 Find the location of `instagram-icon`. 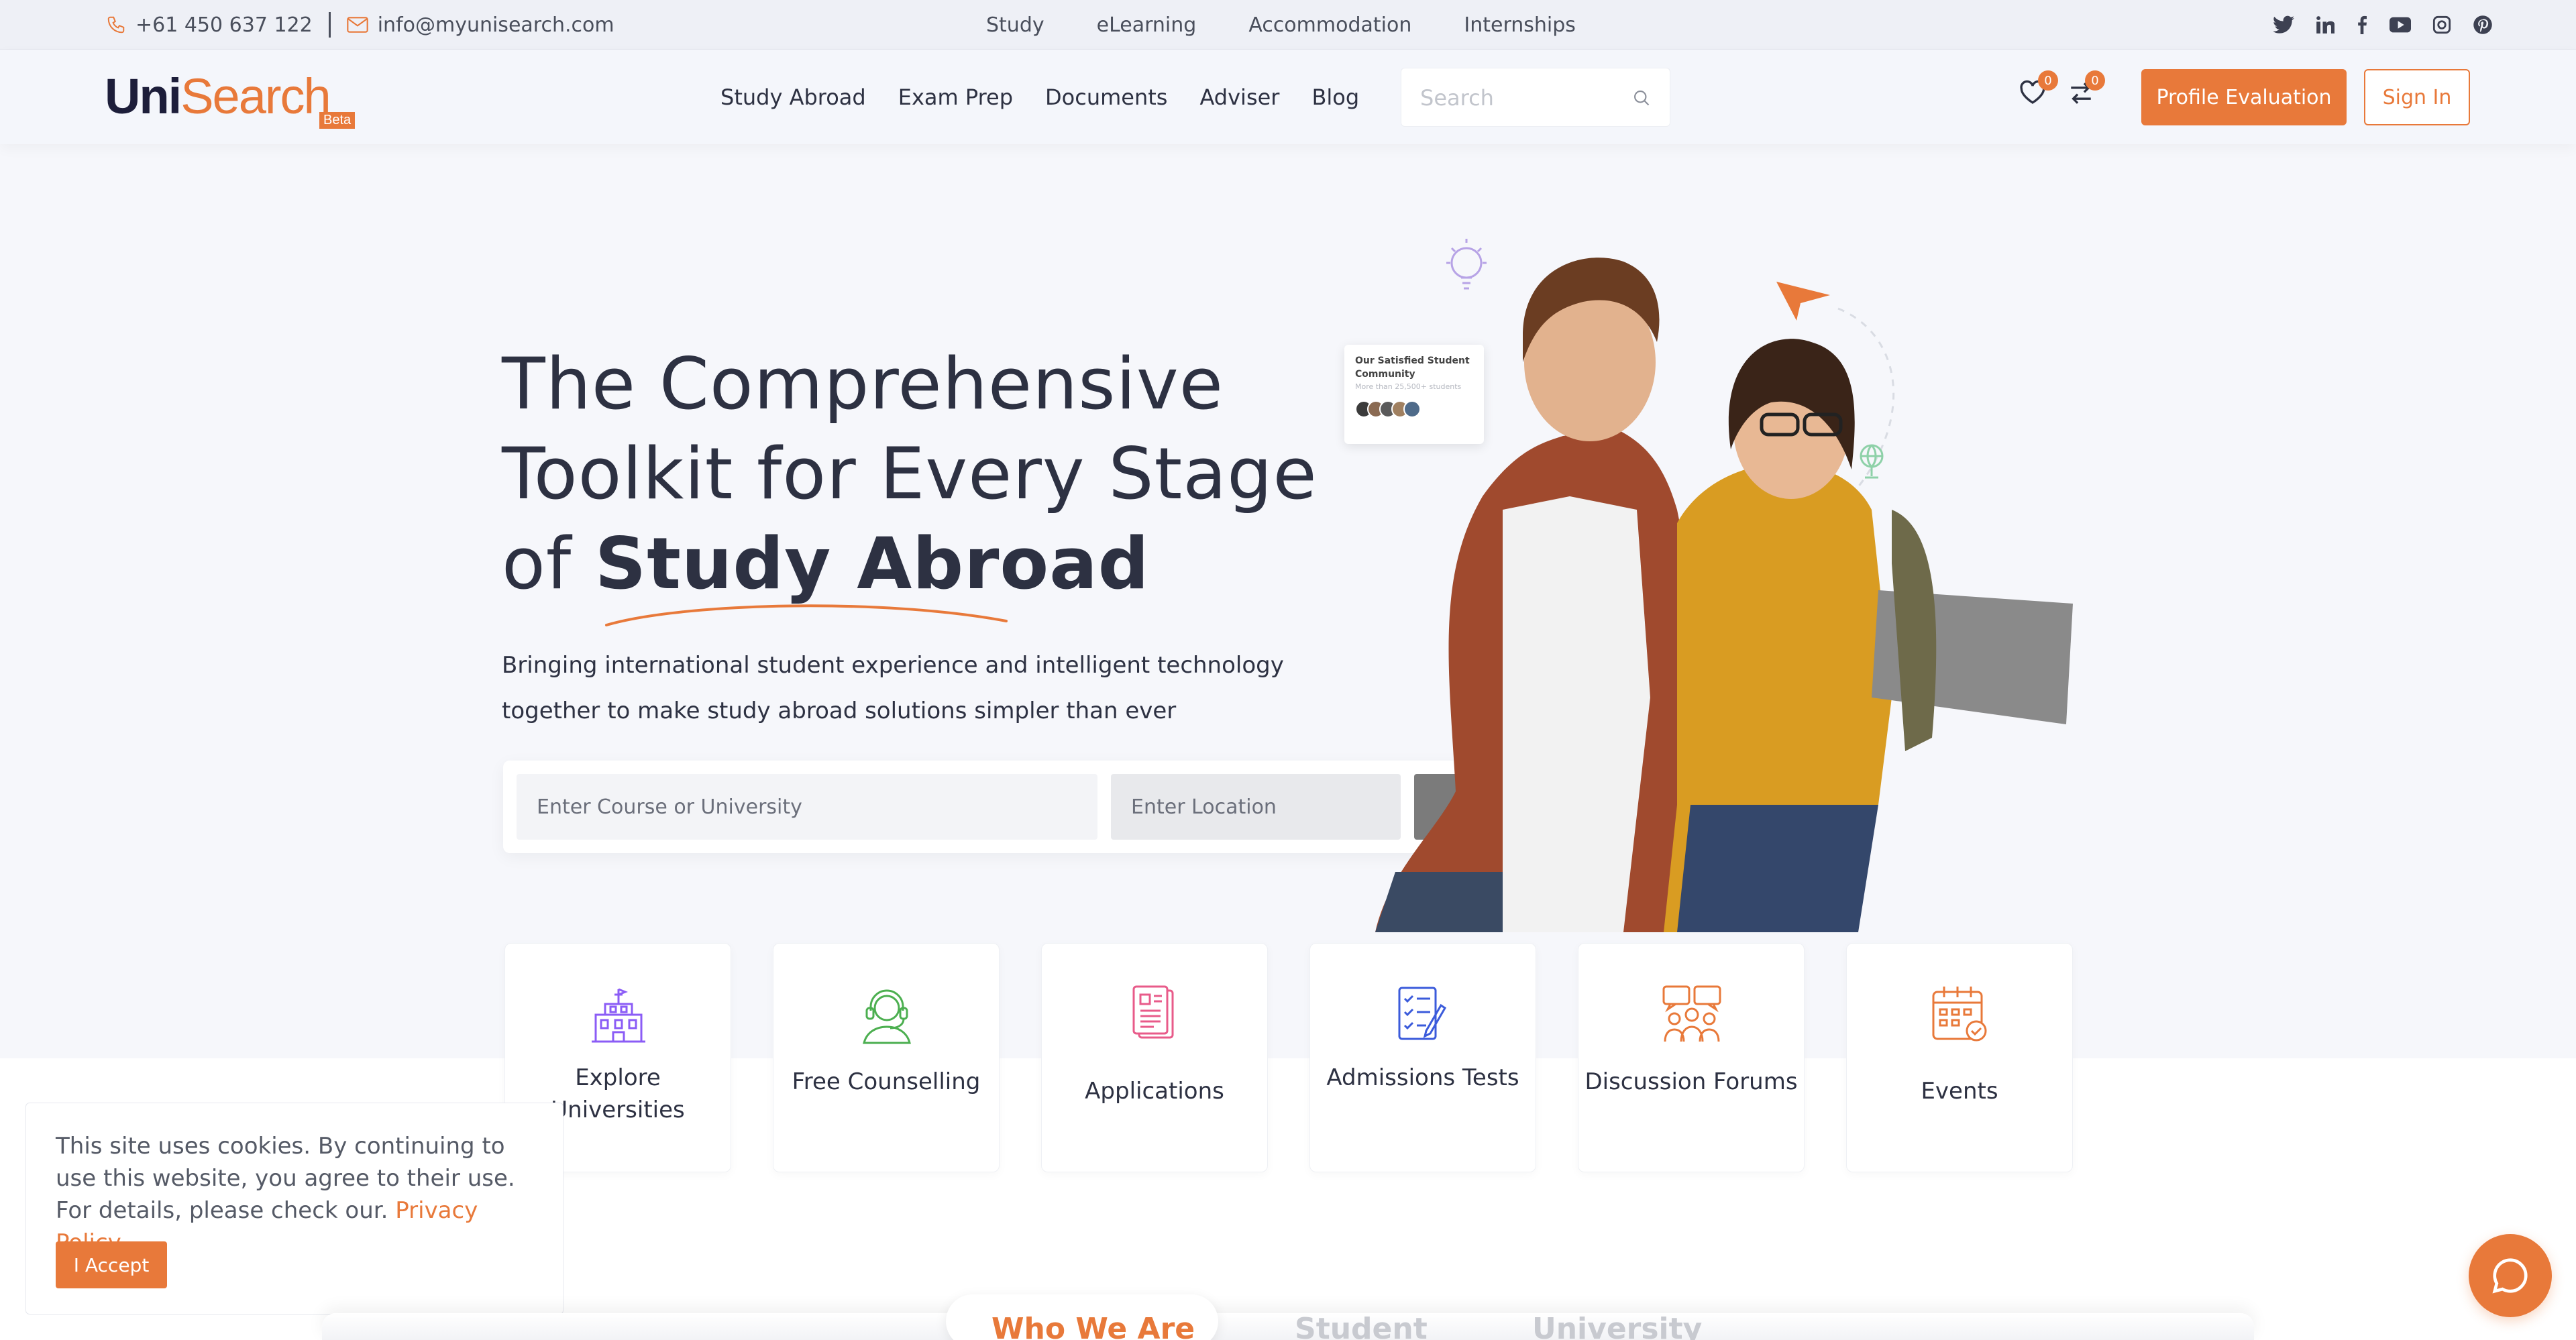

instagram-icon is located at coordinates (2441, 25).